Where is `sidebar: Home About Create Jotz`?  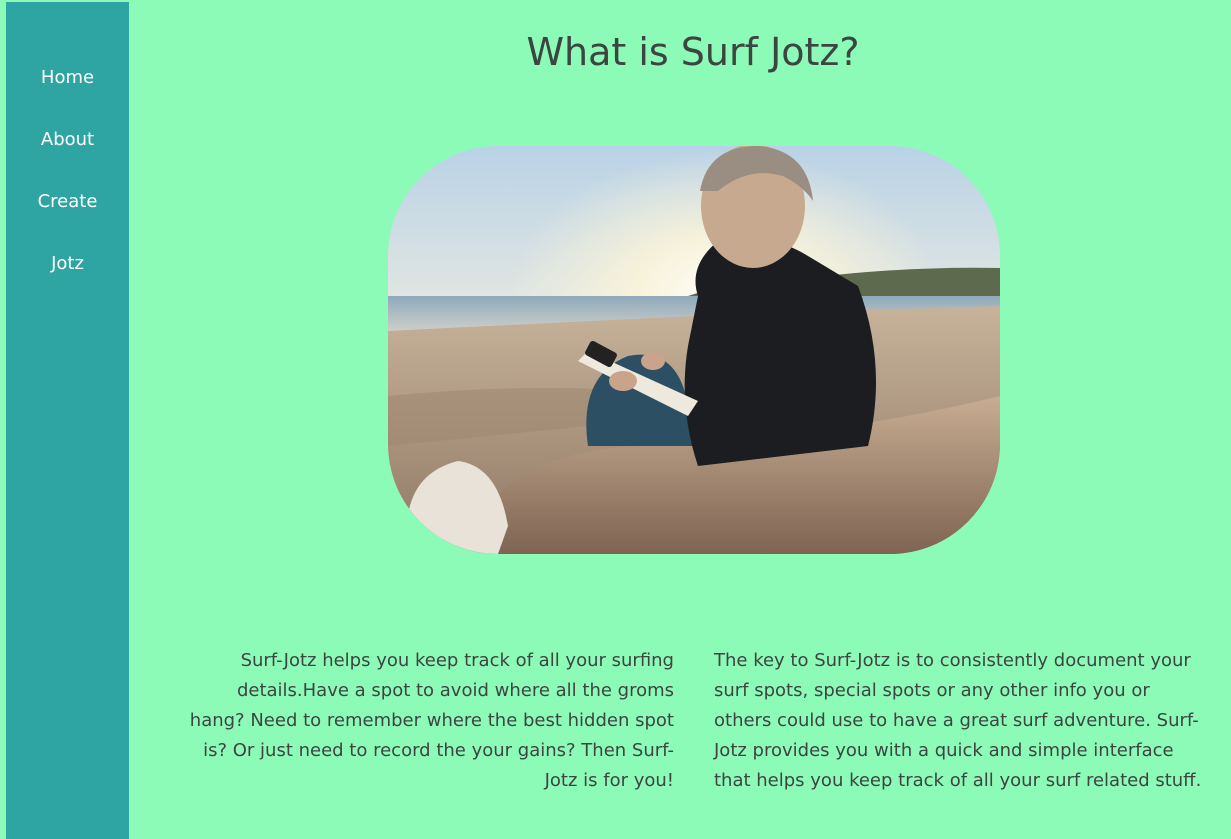
sidebar: Home About Create Jotz is located at coordinates (67, 420).